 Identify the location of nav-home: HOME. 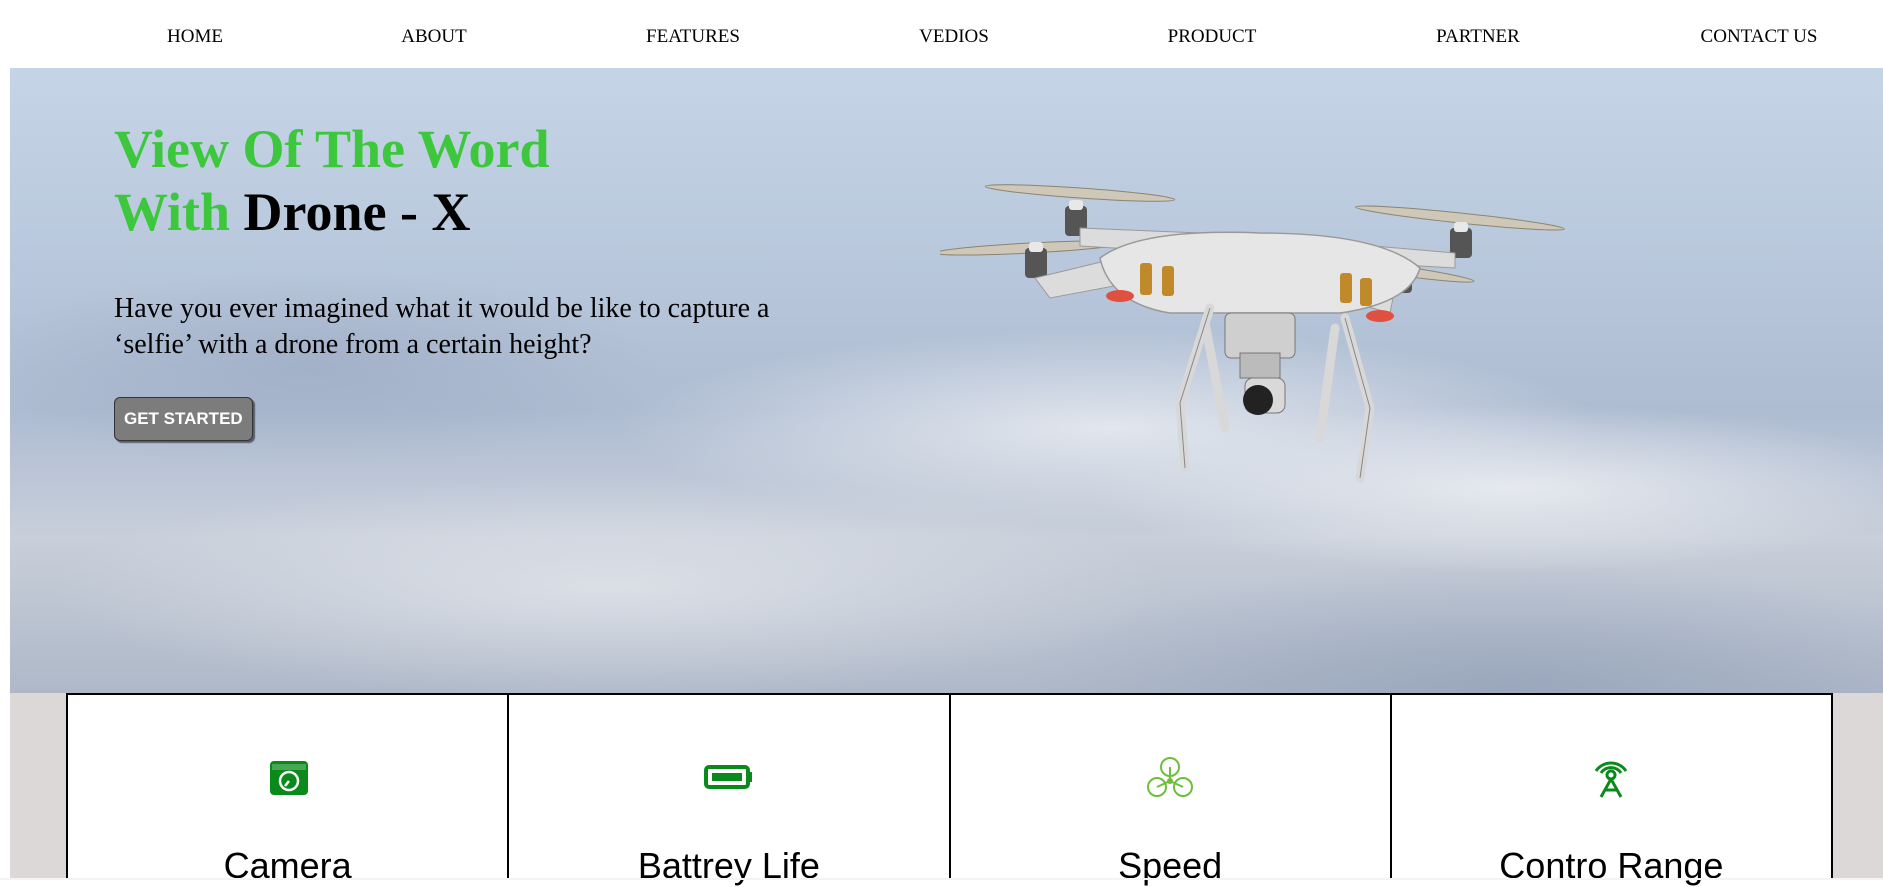
(195, 37).